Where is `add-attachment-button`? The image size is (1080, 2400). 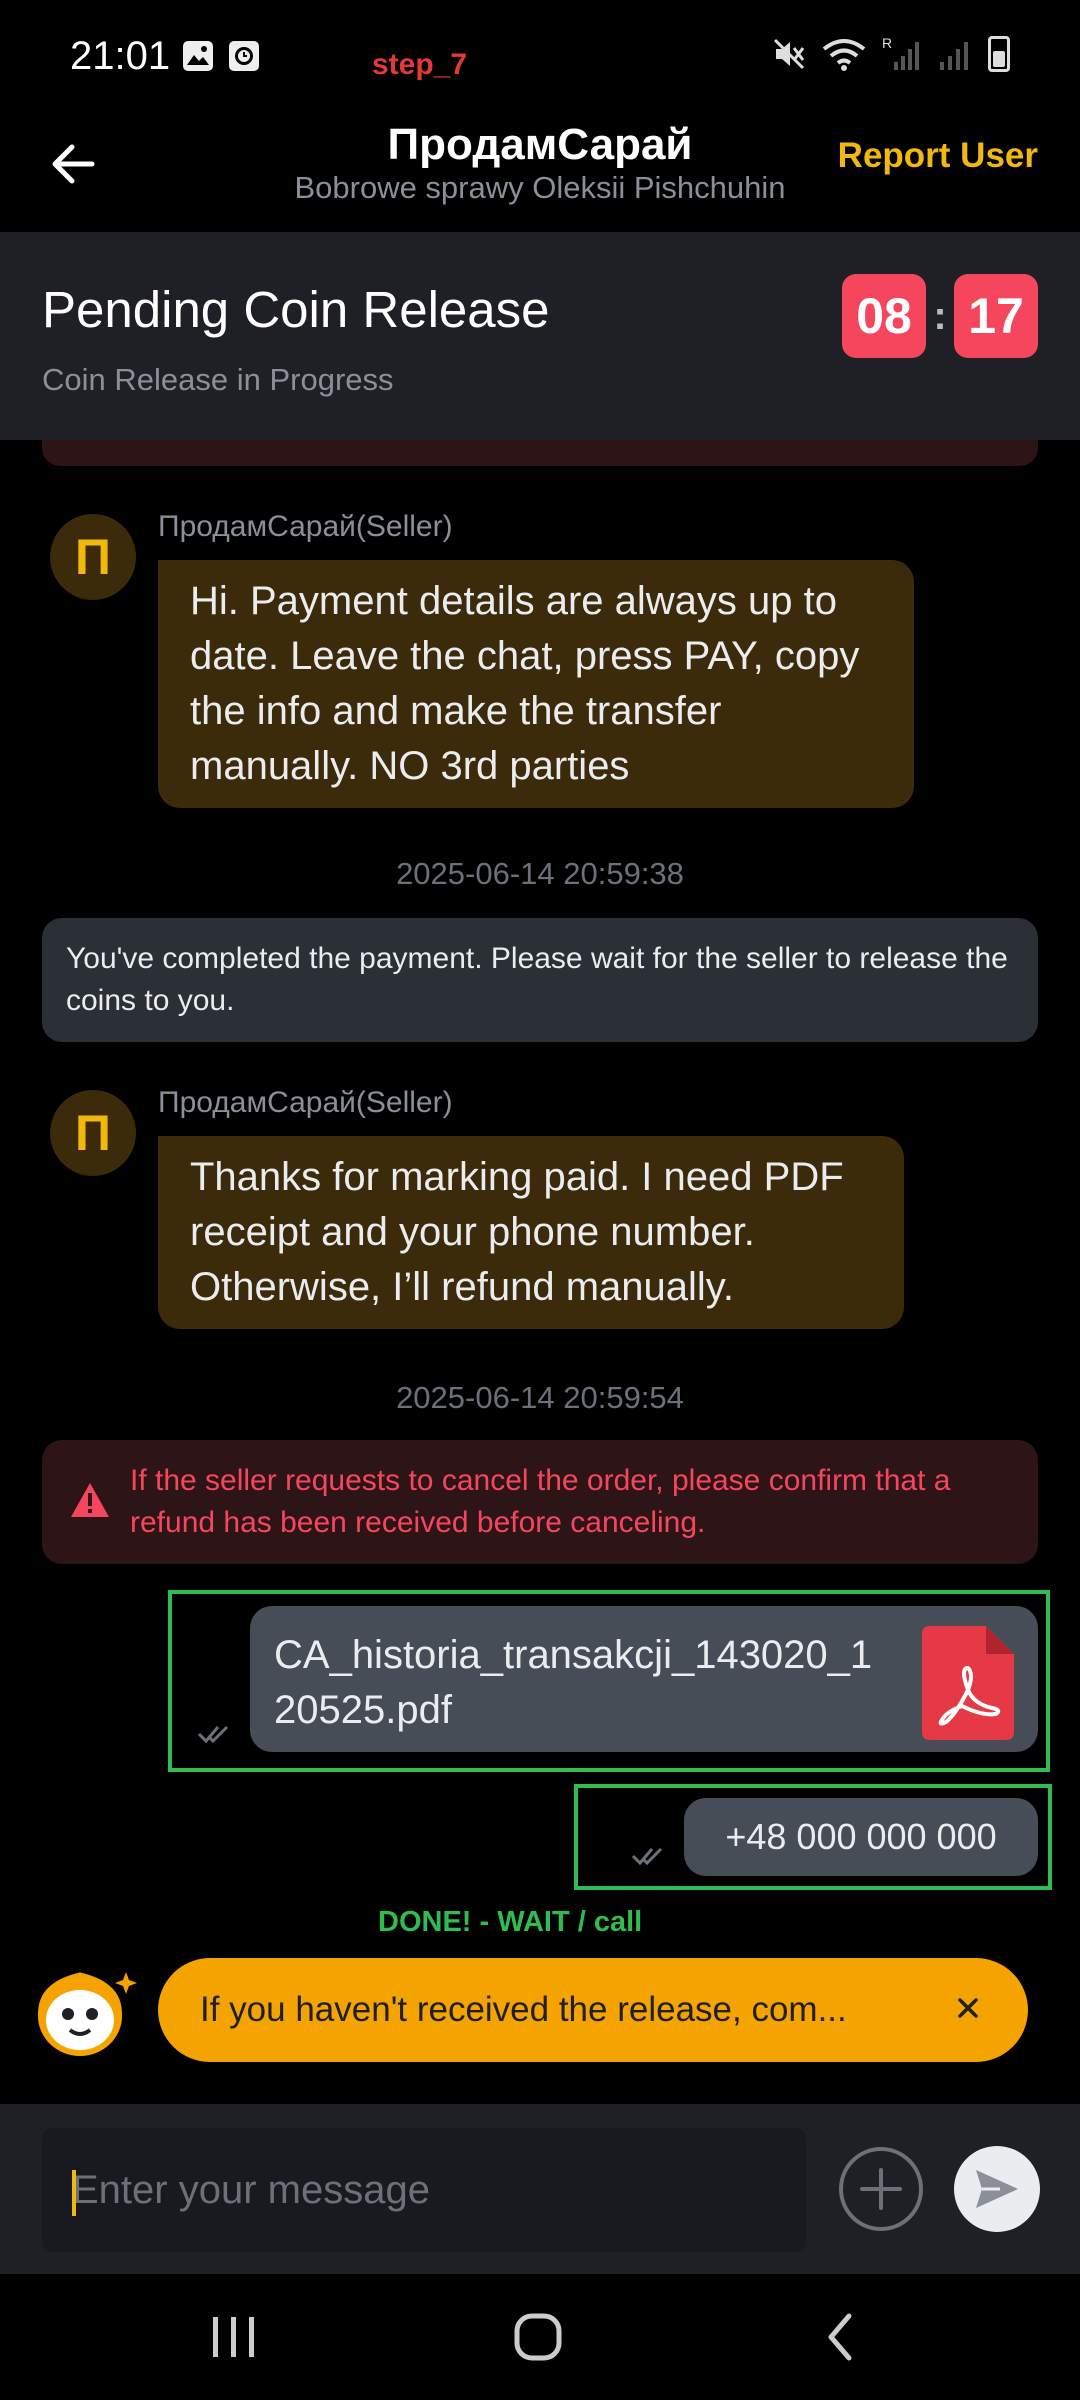
add-attachment-button is located at coordinates (881, 2189).